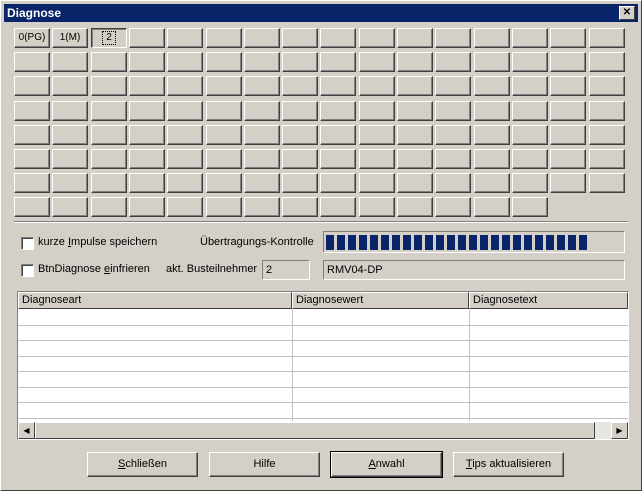 The image size is (642, 491). Describe the element at coordinates (27, 243) in the screenshot. I see `kurze-impulse-checkbox` at that location.